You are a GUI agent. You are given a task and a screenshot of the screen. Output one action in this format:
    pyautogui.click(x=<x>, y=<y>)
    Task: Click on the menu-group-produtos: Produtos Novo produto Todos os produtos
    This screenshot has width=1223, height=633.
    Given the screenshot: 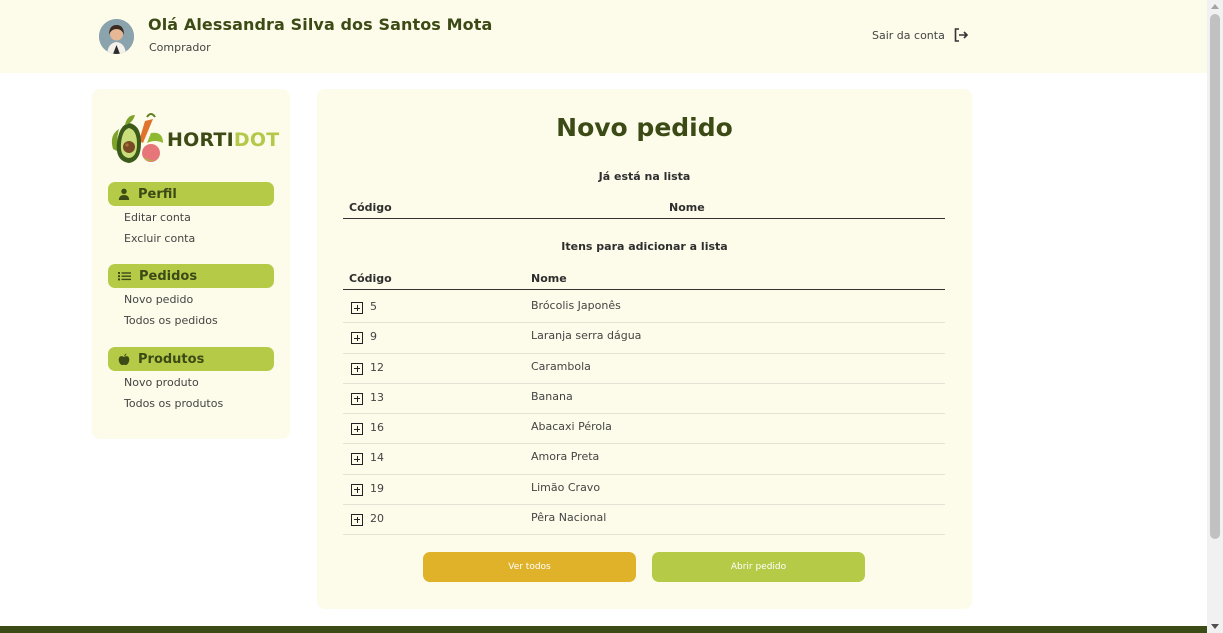 What is the action you would take?
    pyautogui.click(x=191, y=380)
    